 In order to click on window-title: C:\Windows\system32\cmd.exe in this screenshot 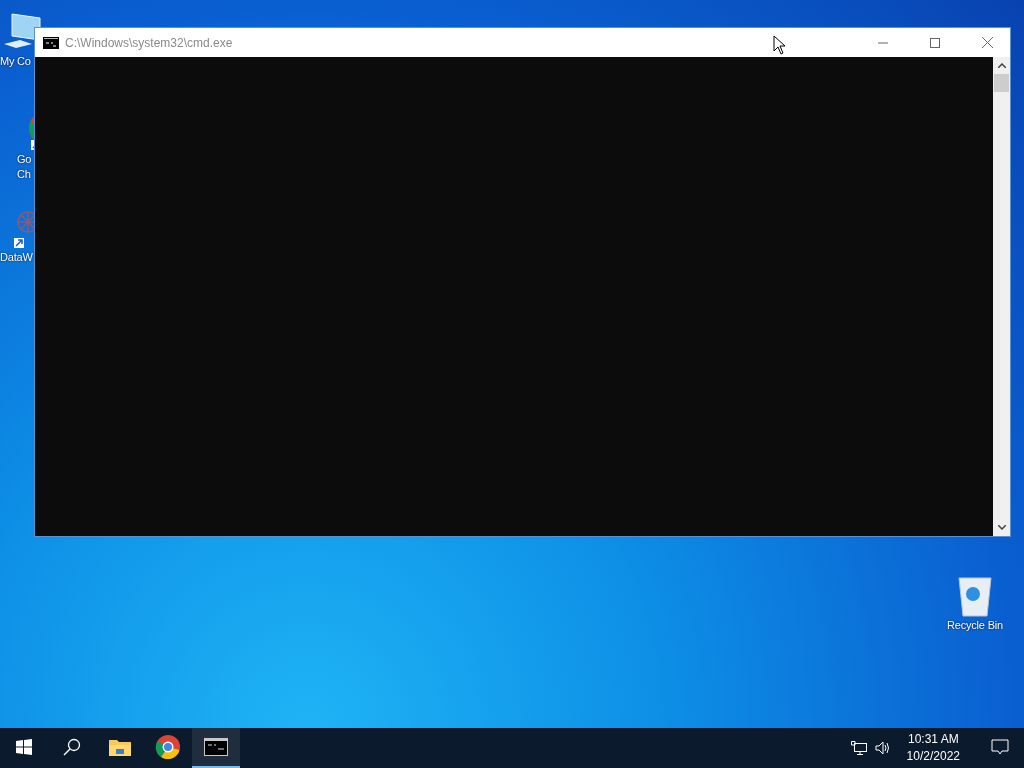, I will do `click(149, 42)`.